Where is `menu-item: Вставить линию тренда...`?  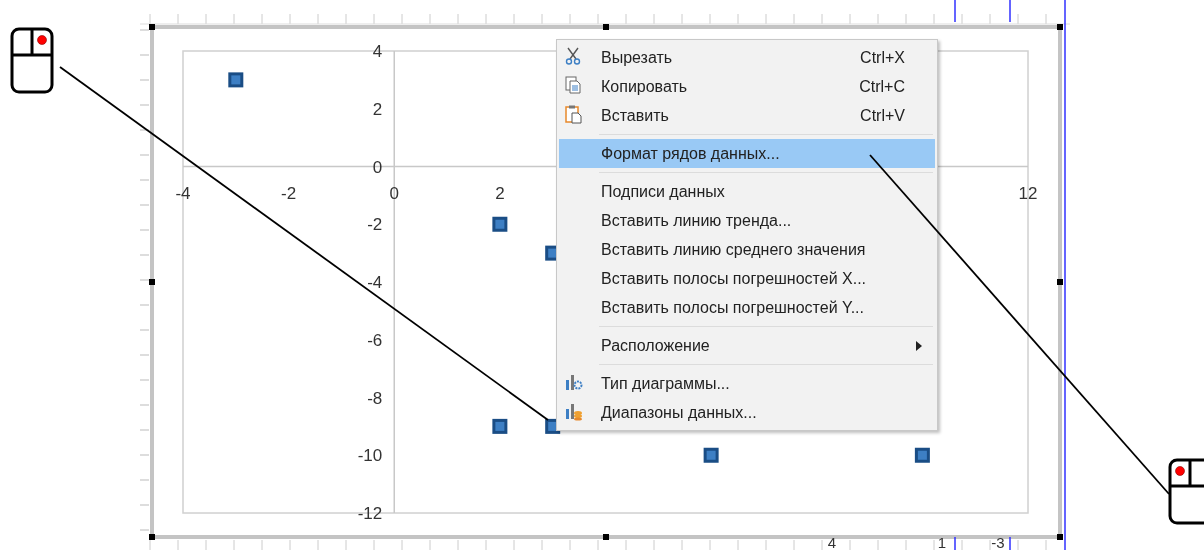 menu-item: Вставить линию тренда... is located at coordinates (747, 220).